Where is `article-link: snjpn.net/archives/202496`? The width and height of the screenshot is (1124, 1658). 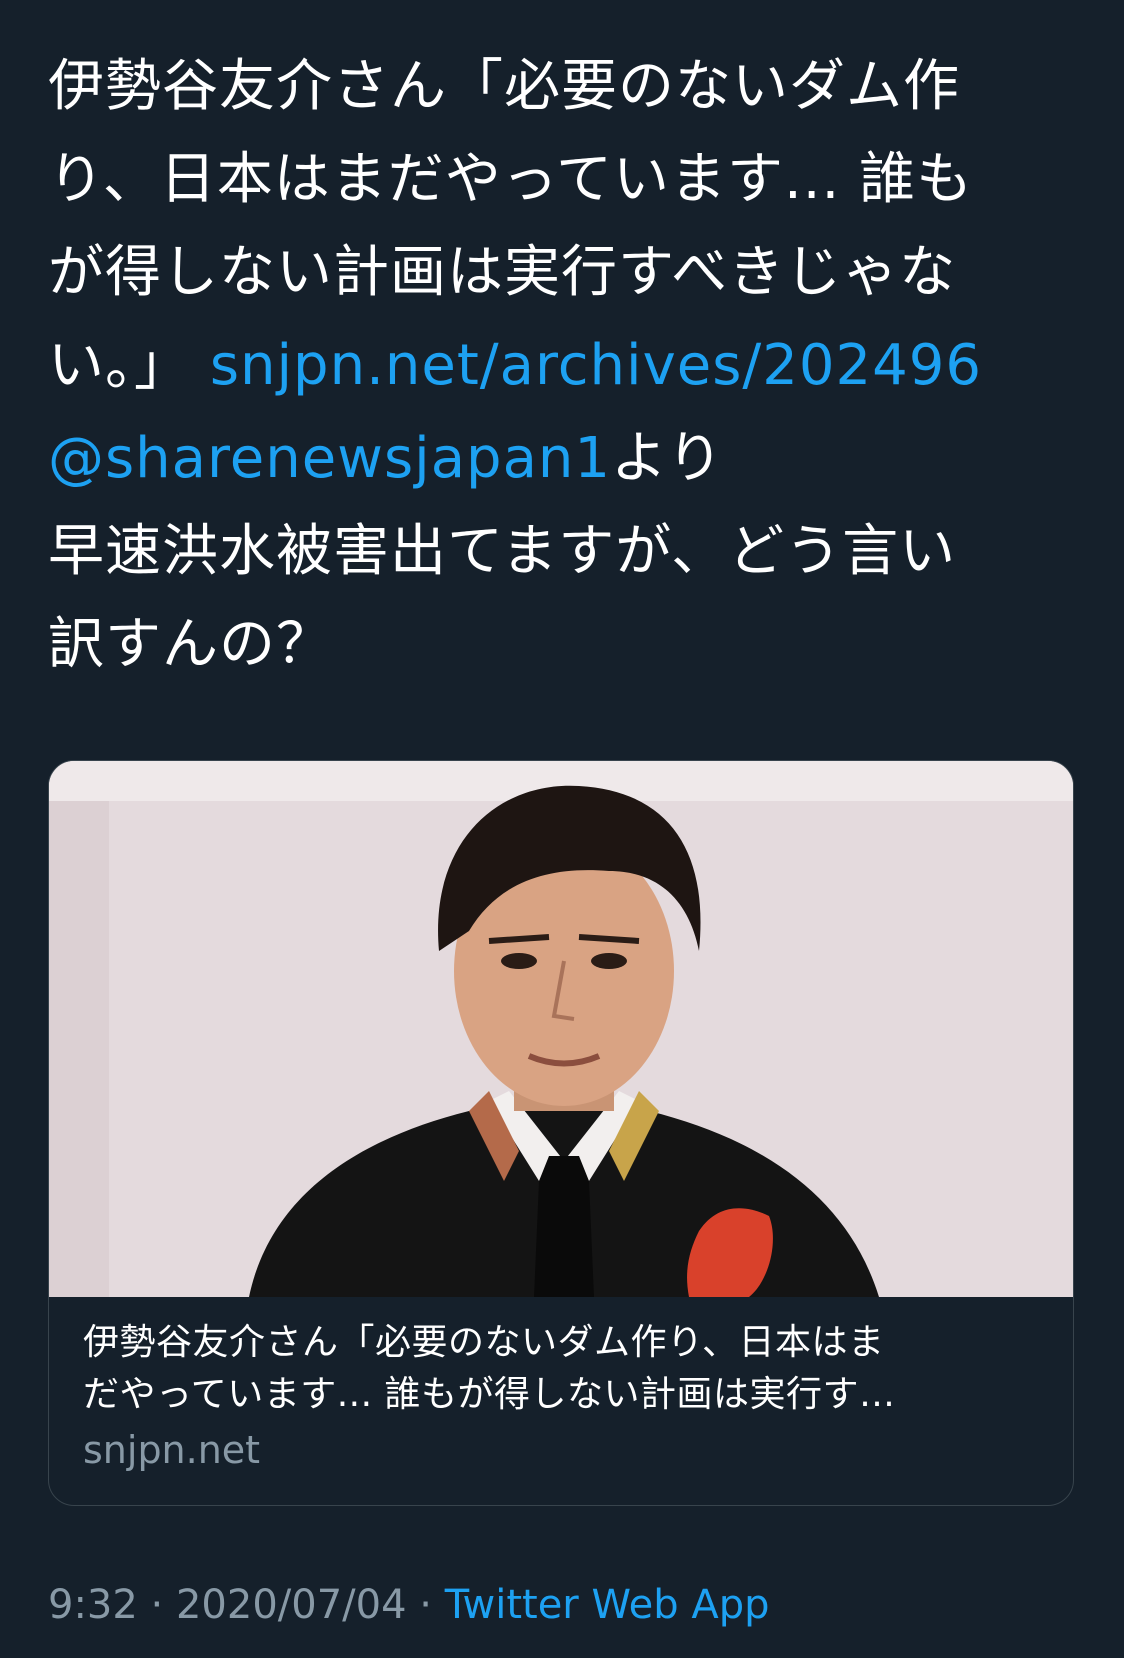
article-link: snjpn.net/archives/202496 is located at coordinates (596, 365).